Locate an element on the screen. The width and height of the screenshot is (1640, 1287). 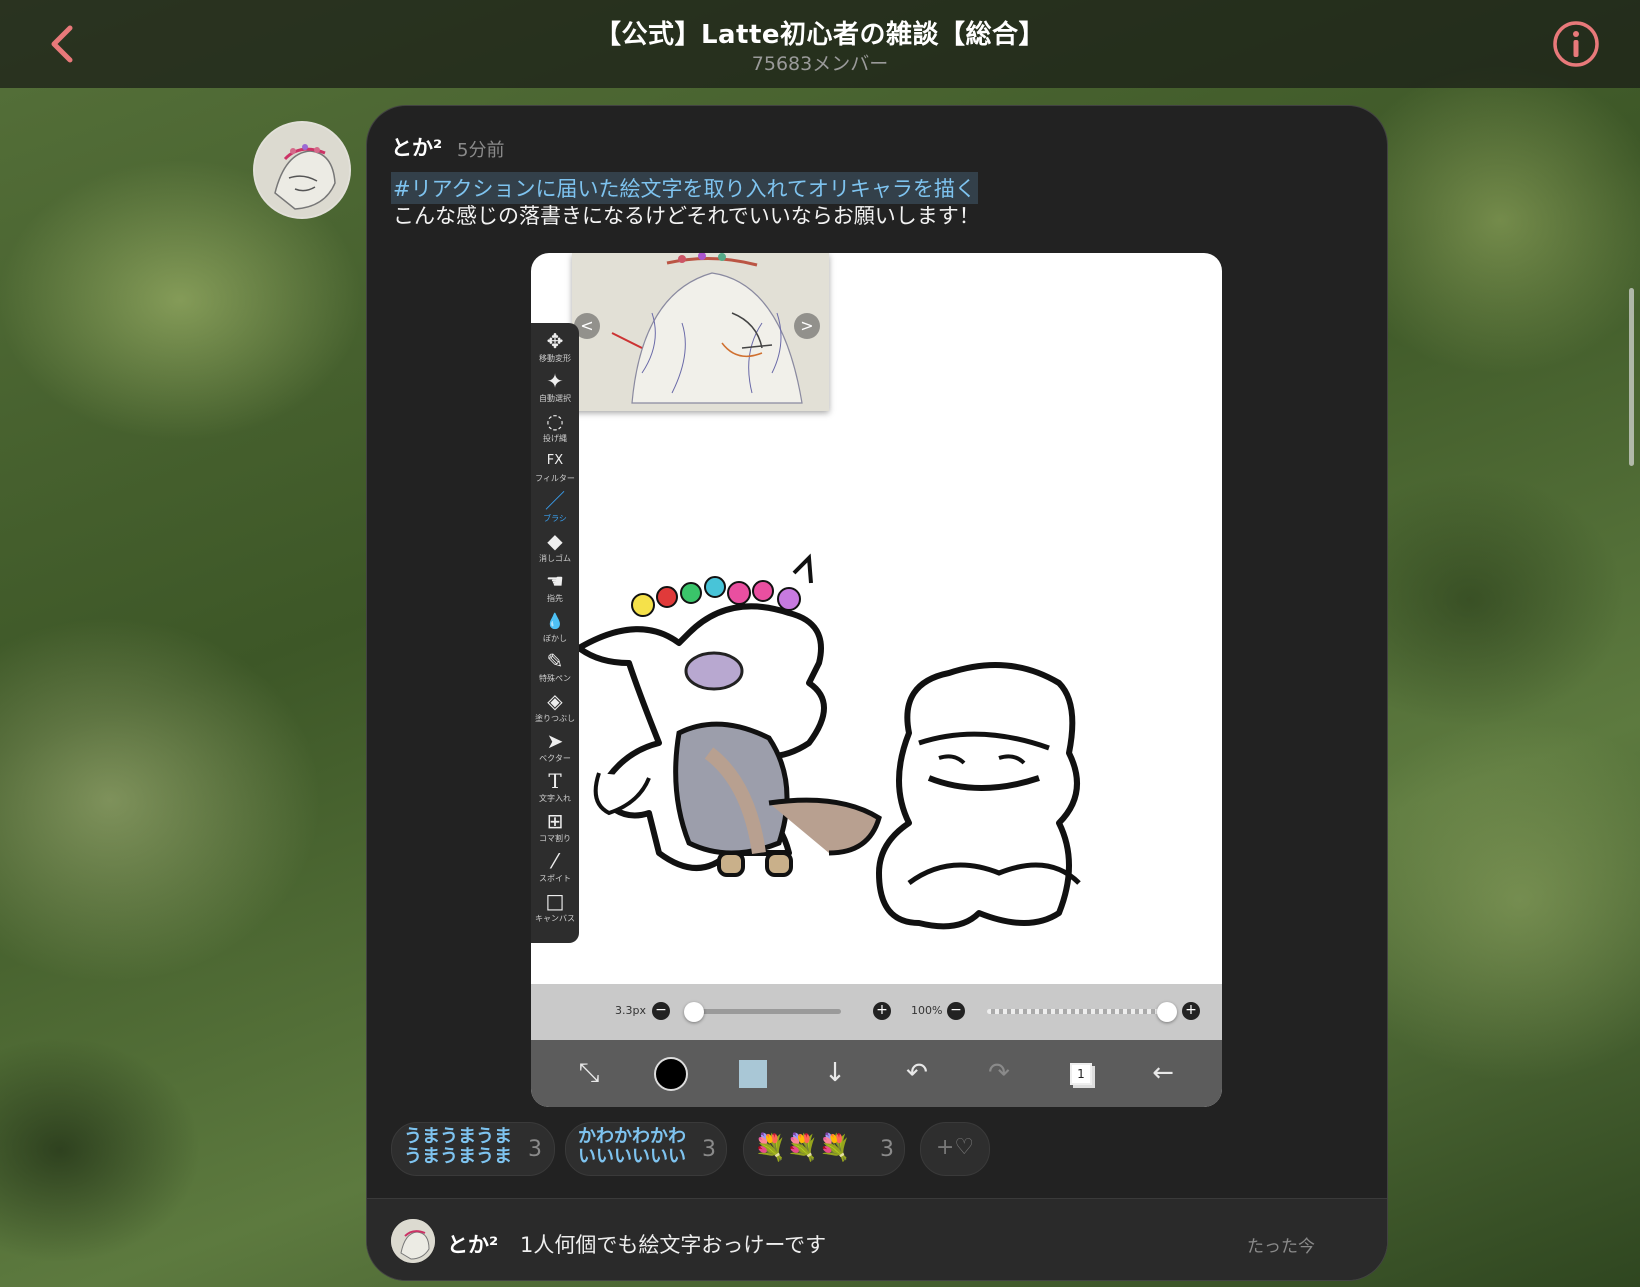
post-time: 5分前 is located at coordinates (481, 150).